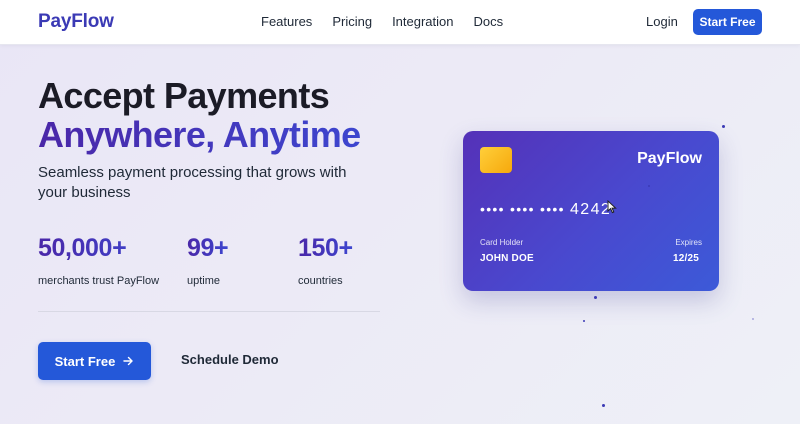  Describe the element at coordinates (184, 95) in the screenshot. I see `hero-headline-line1: Accept Payments` at that location.